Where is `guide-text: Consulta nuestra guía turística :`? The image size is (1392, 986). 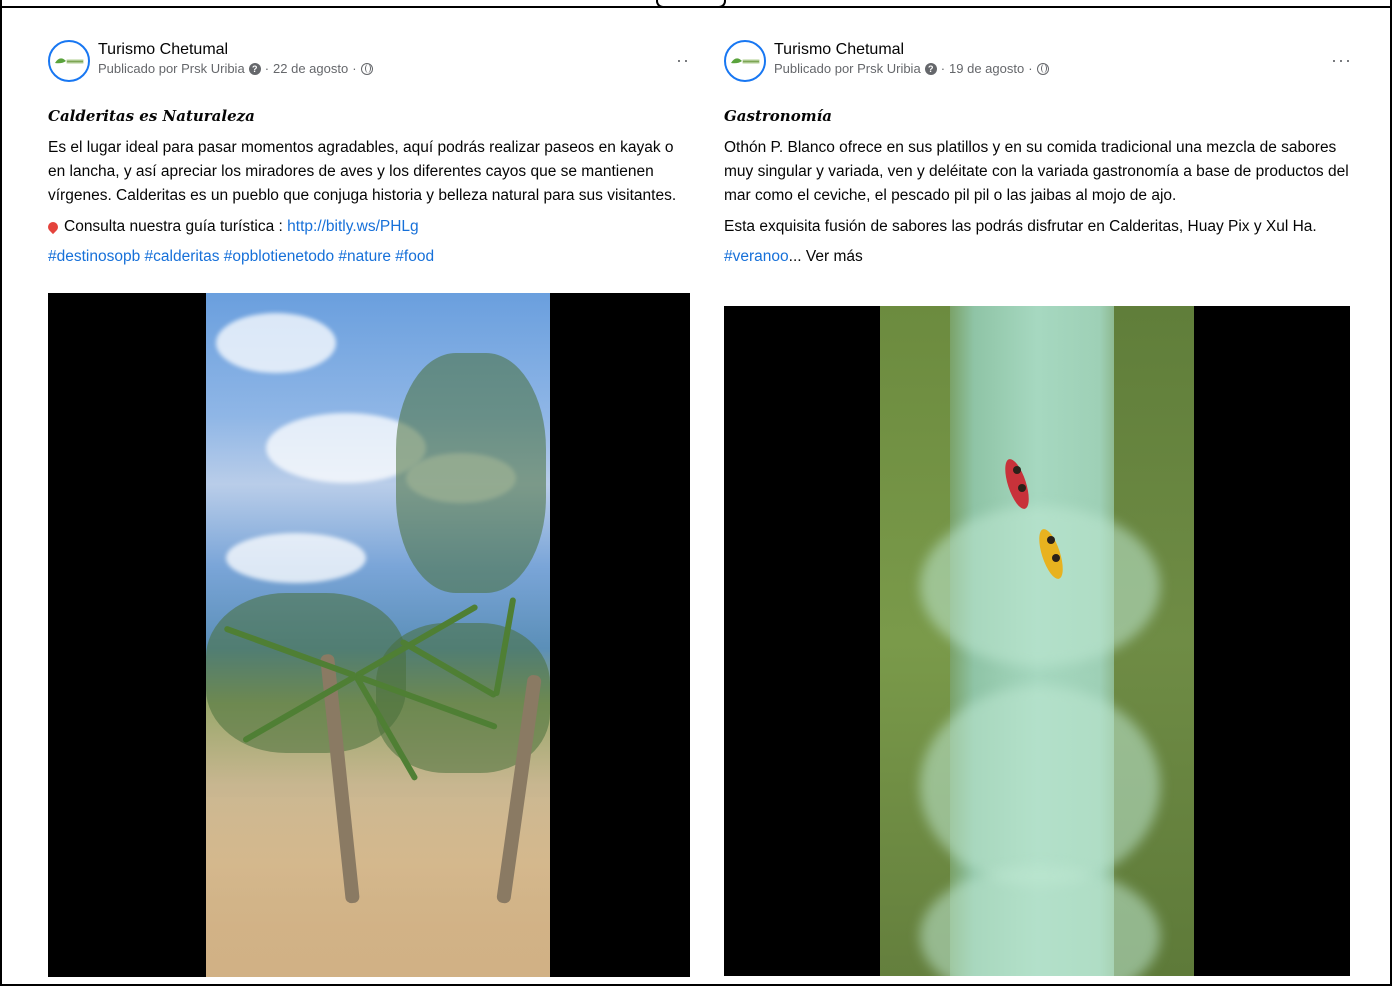 guide-text: Consulta nuestra guía turística : is located at coordinates (176, 226).